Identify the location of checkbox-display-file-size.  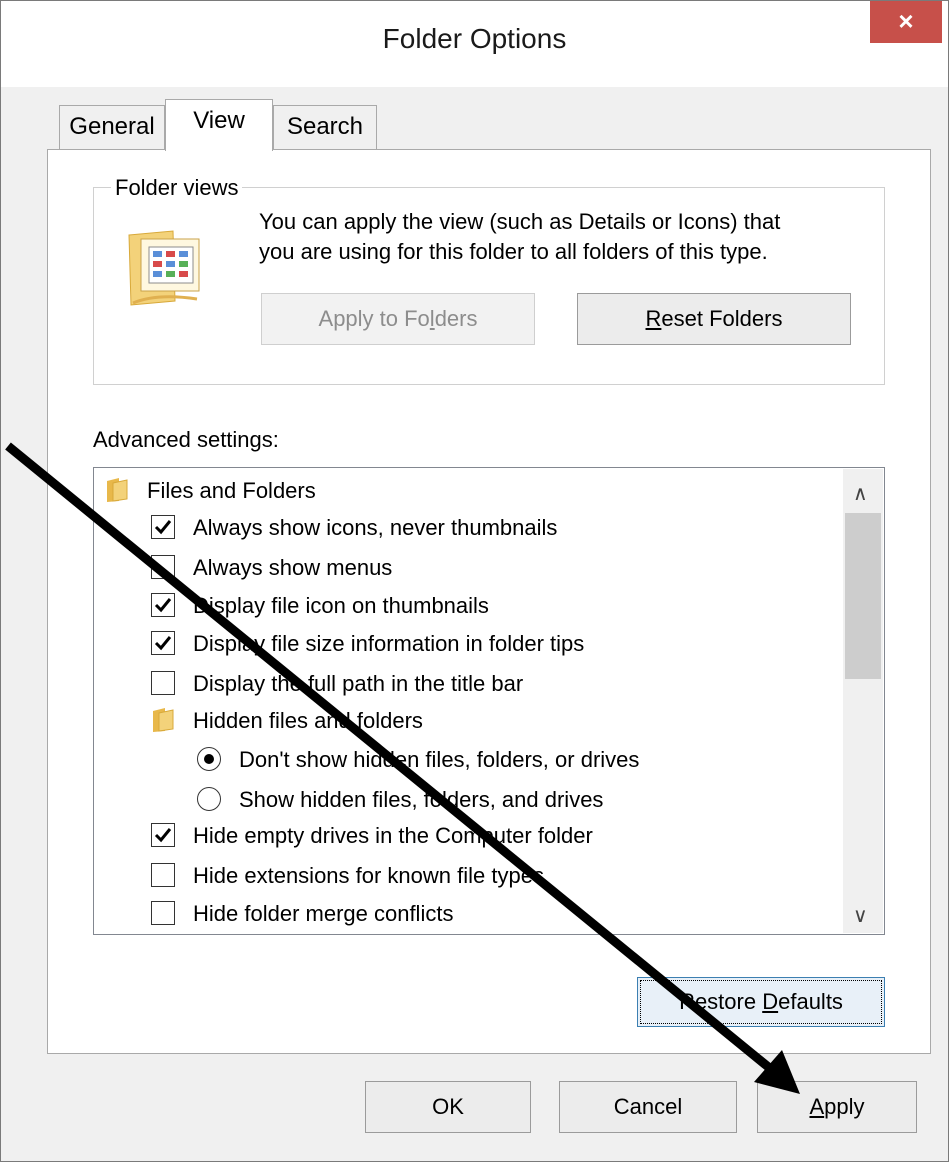
(163, 643).